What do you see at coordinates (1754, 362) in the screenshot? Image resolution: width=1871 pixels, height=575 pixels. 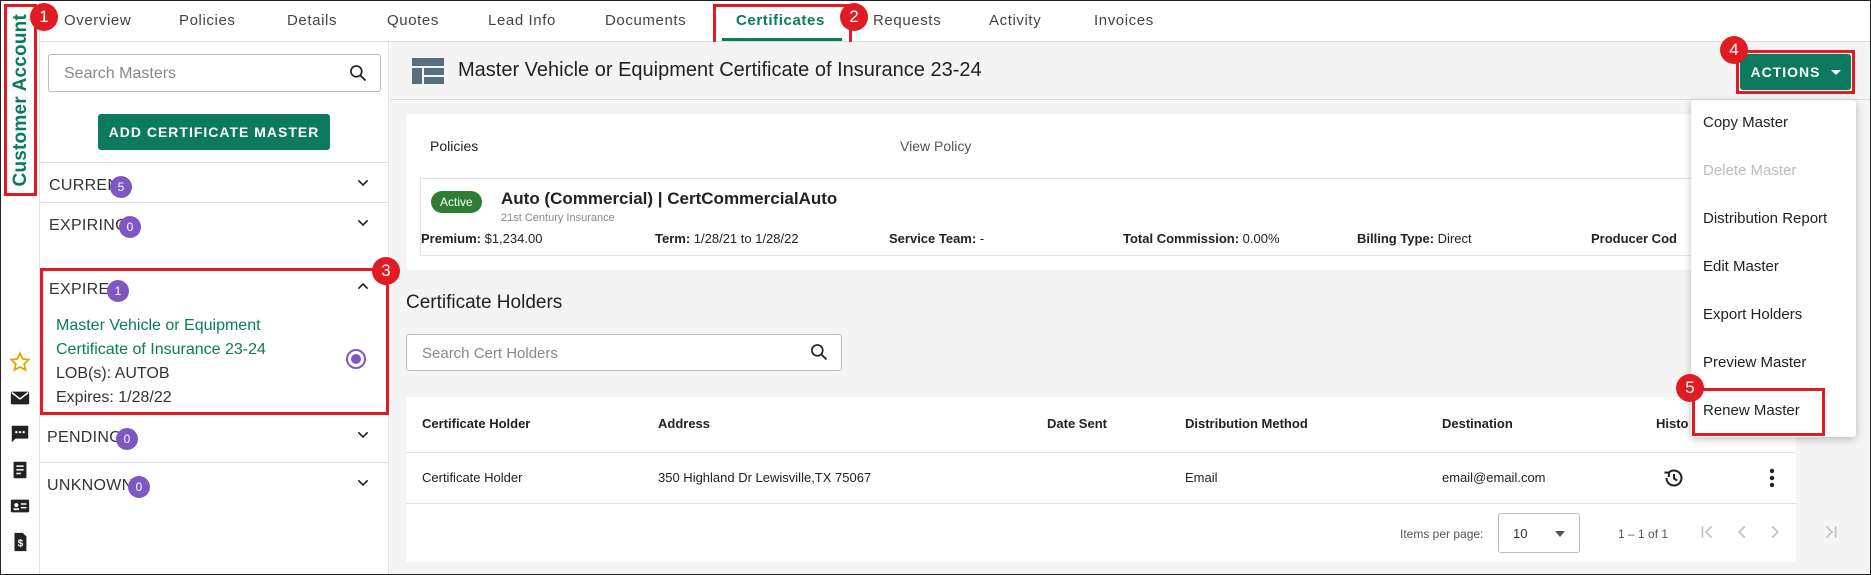 I see `menu-item-preview-master: Preview Master` at bounding box center [1754, 362].